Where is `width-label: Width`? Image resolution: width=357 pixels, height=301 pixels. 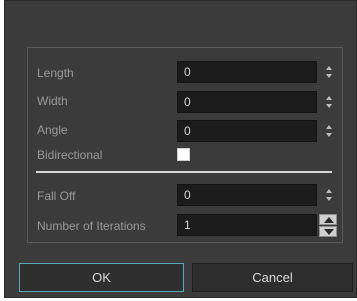
width-label: Width is located at coordinates (52, 101).